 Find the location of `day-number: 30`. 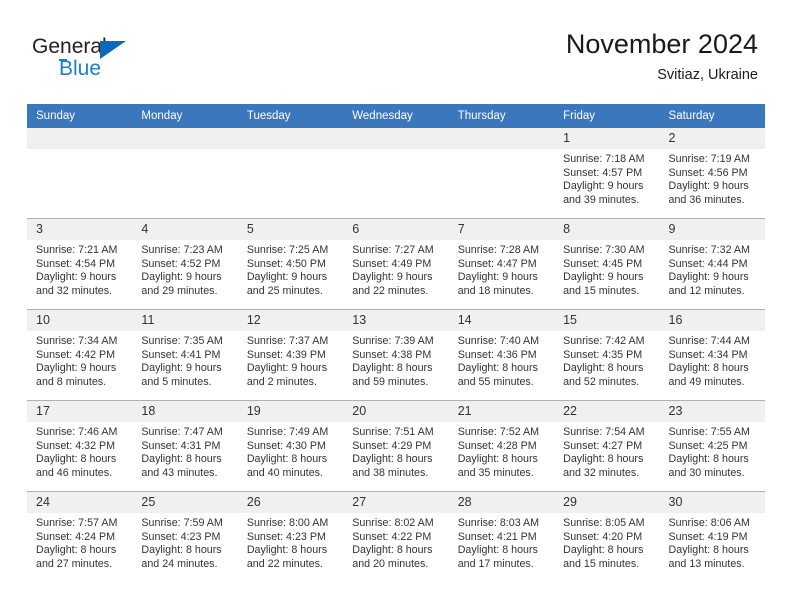

day-number: 30 is located at coordinates (712, 502).